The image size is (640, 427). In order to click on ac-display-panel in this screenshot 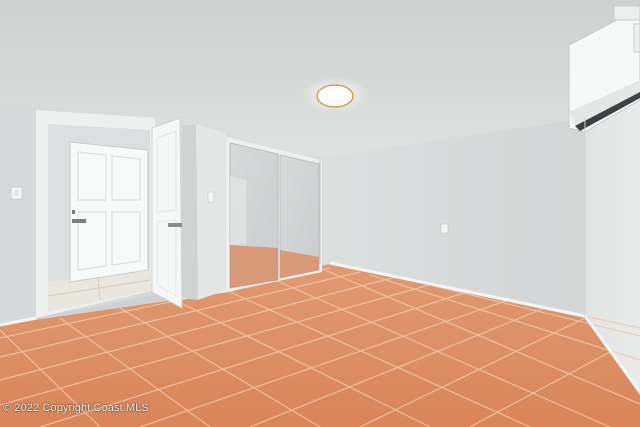, I will do `click(636, 38)`.